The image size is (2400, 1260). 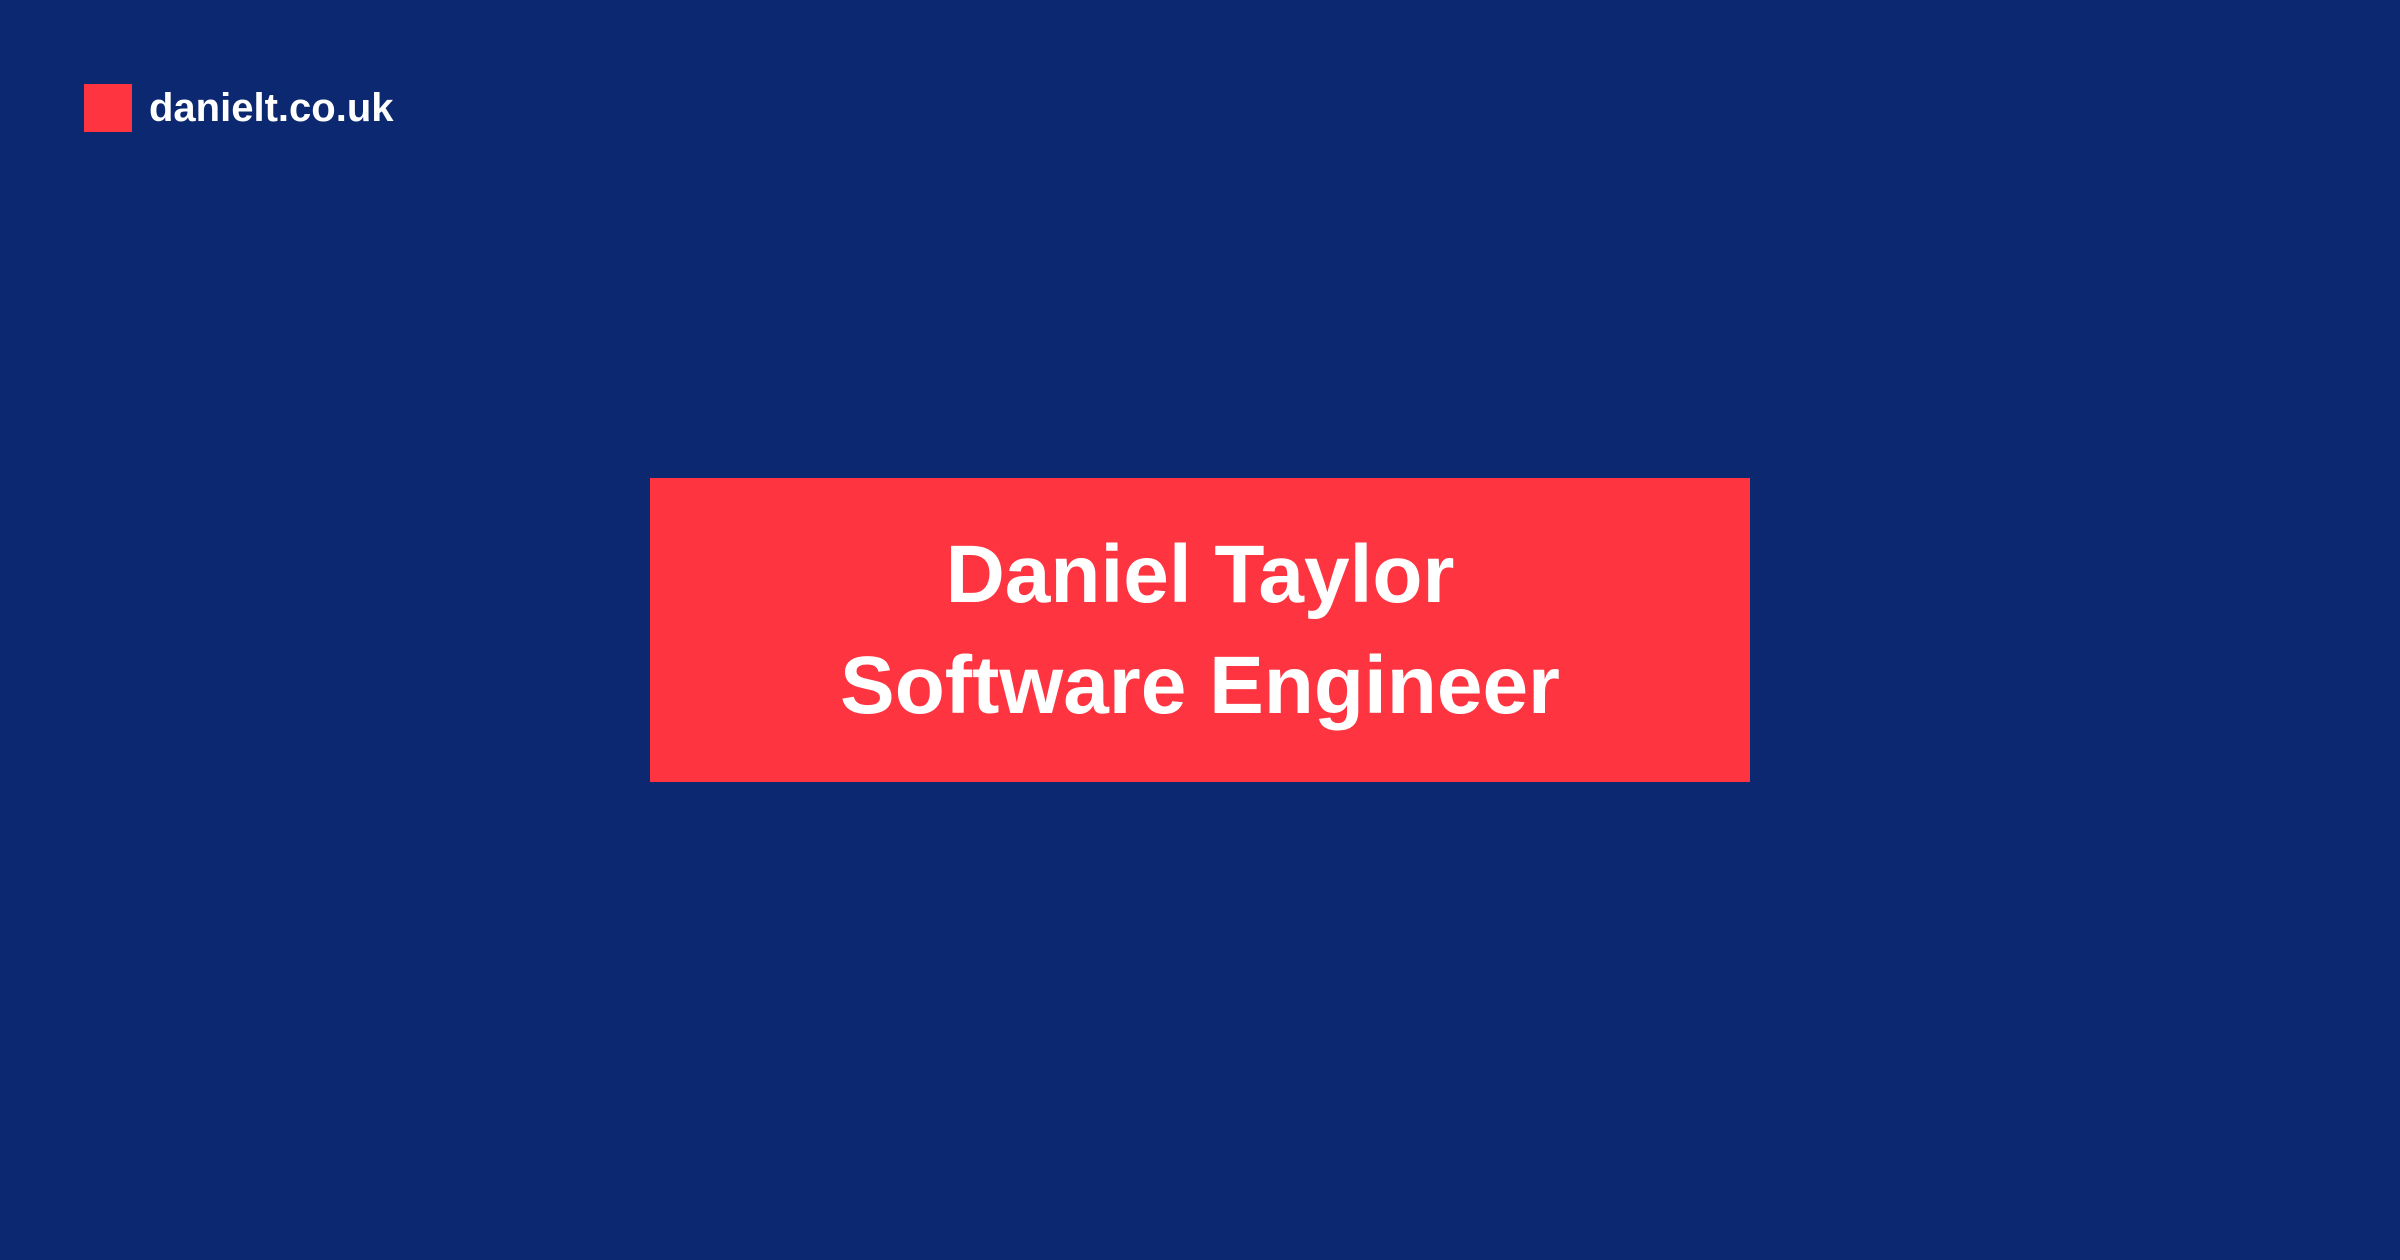 I want to click on job-title: Software Engineer, so click(x=1200, y=685).